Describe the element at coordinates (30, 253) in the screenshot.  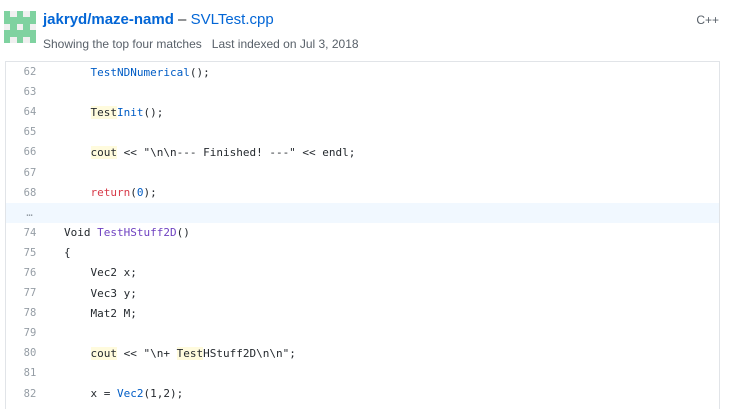
I see `line-number: 75` at that location.